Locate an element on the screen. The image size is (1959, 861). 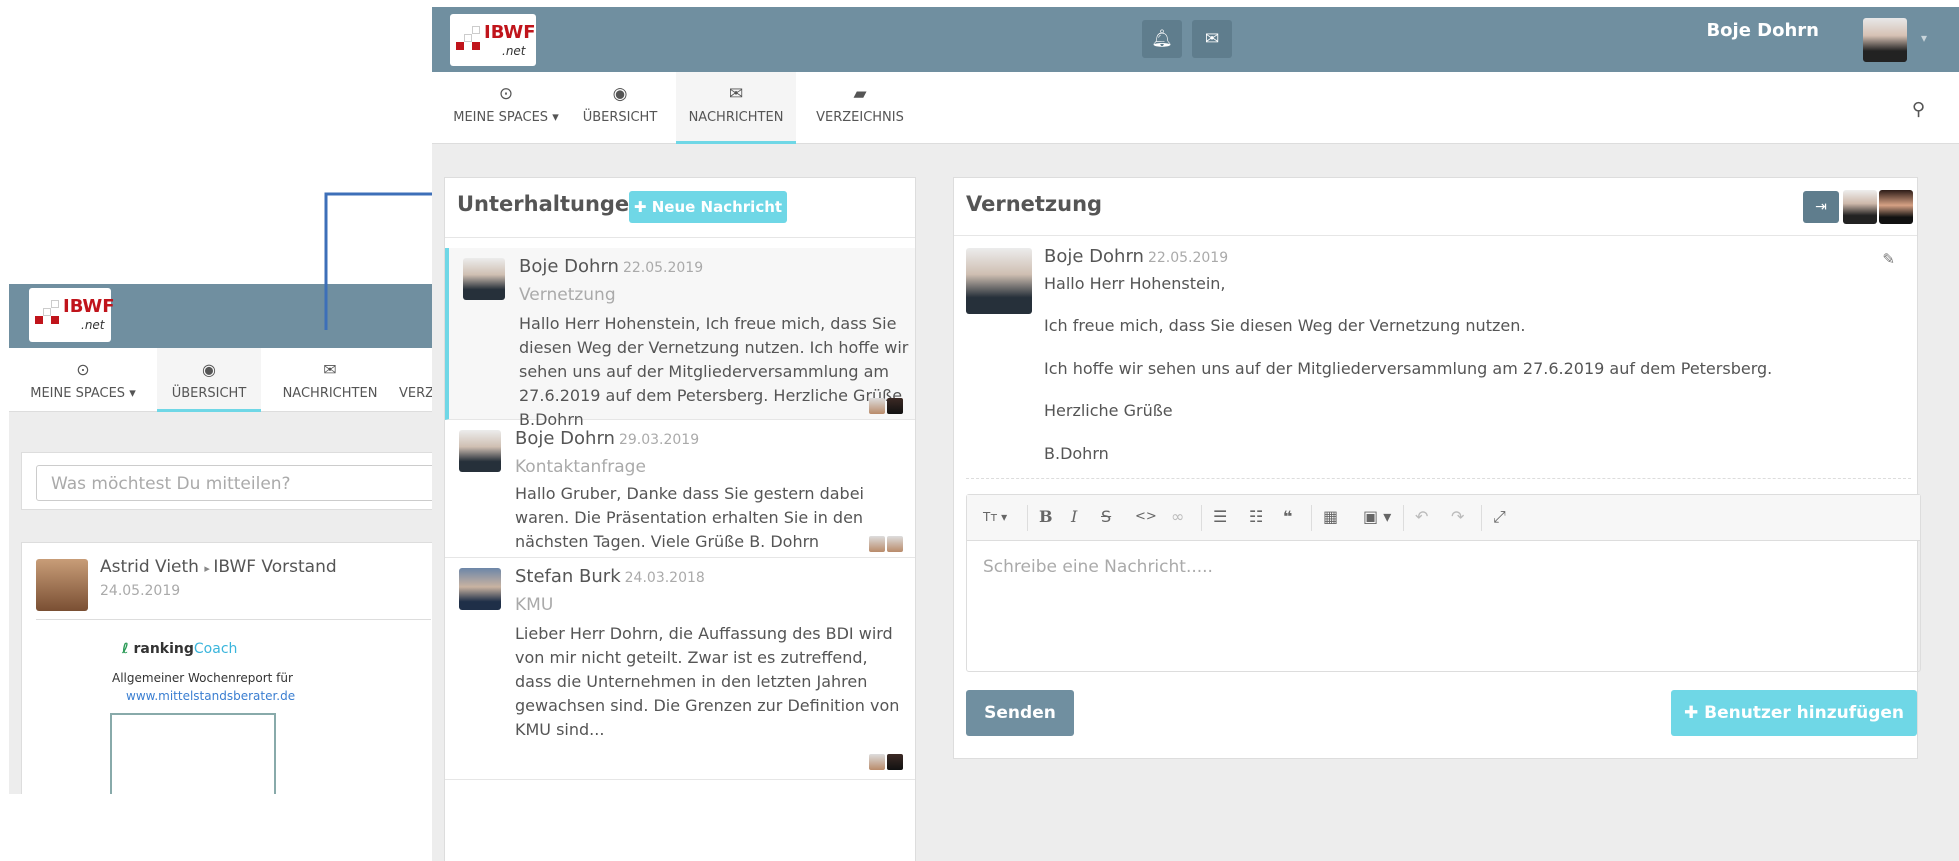
search-icon: ⚲ is located at coordinates (1918, 109).